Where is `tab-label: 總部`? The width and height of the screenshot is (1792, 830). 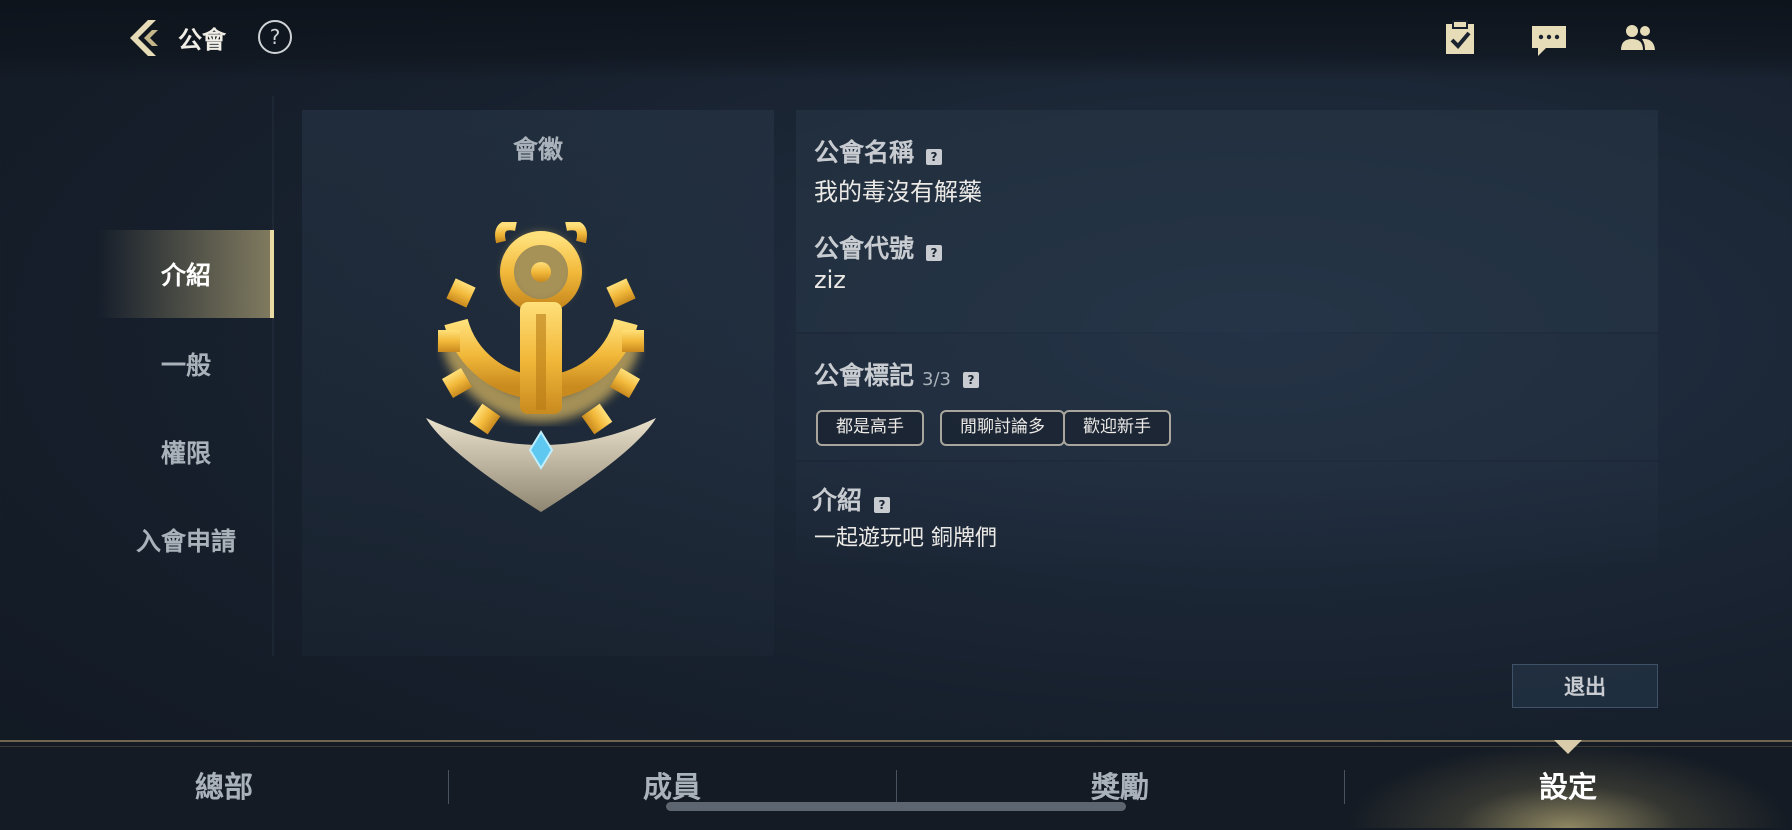 tab-label: 總部 is located at coordinates (223, 787).